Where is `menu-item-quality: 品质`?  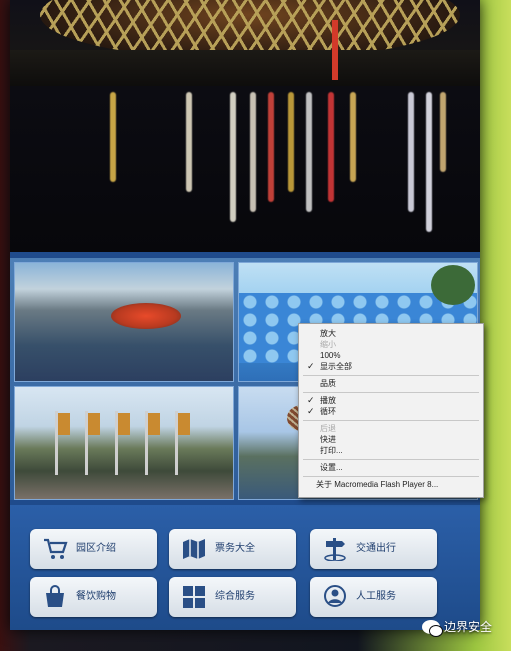
menu-item-quality: 品质 is located at coordinates (328, 383).